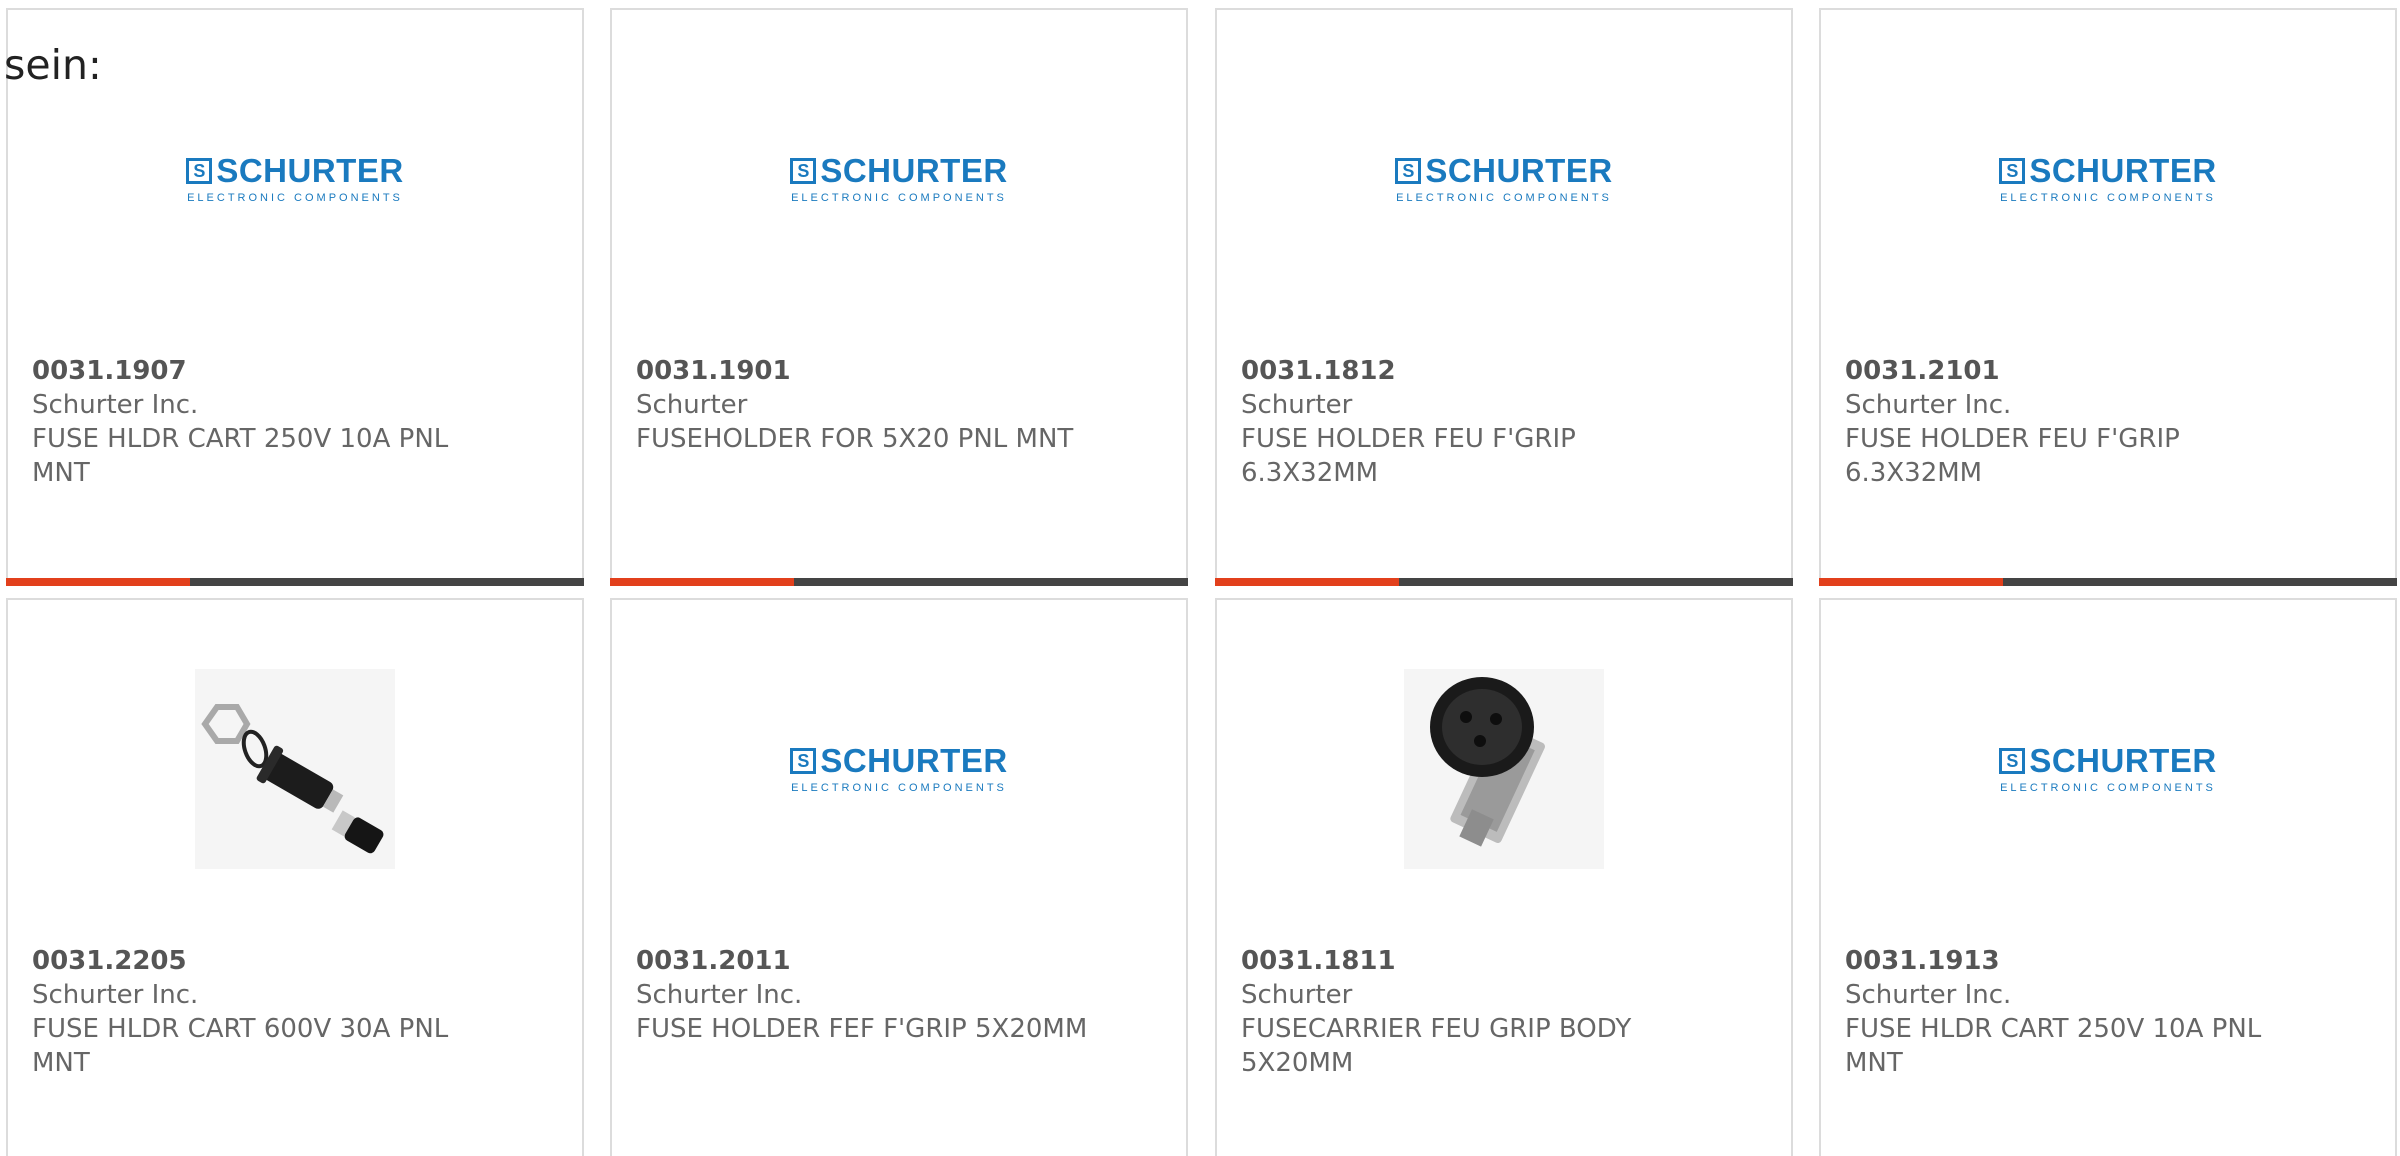  Describe the element at coordinates (267, 371) in the screenshot. I see `part-number-link: 0031.1907` at that location.